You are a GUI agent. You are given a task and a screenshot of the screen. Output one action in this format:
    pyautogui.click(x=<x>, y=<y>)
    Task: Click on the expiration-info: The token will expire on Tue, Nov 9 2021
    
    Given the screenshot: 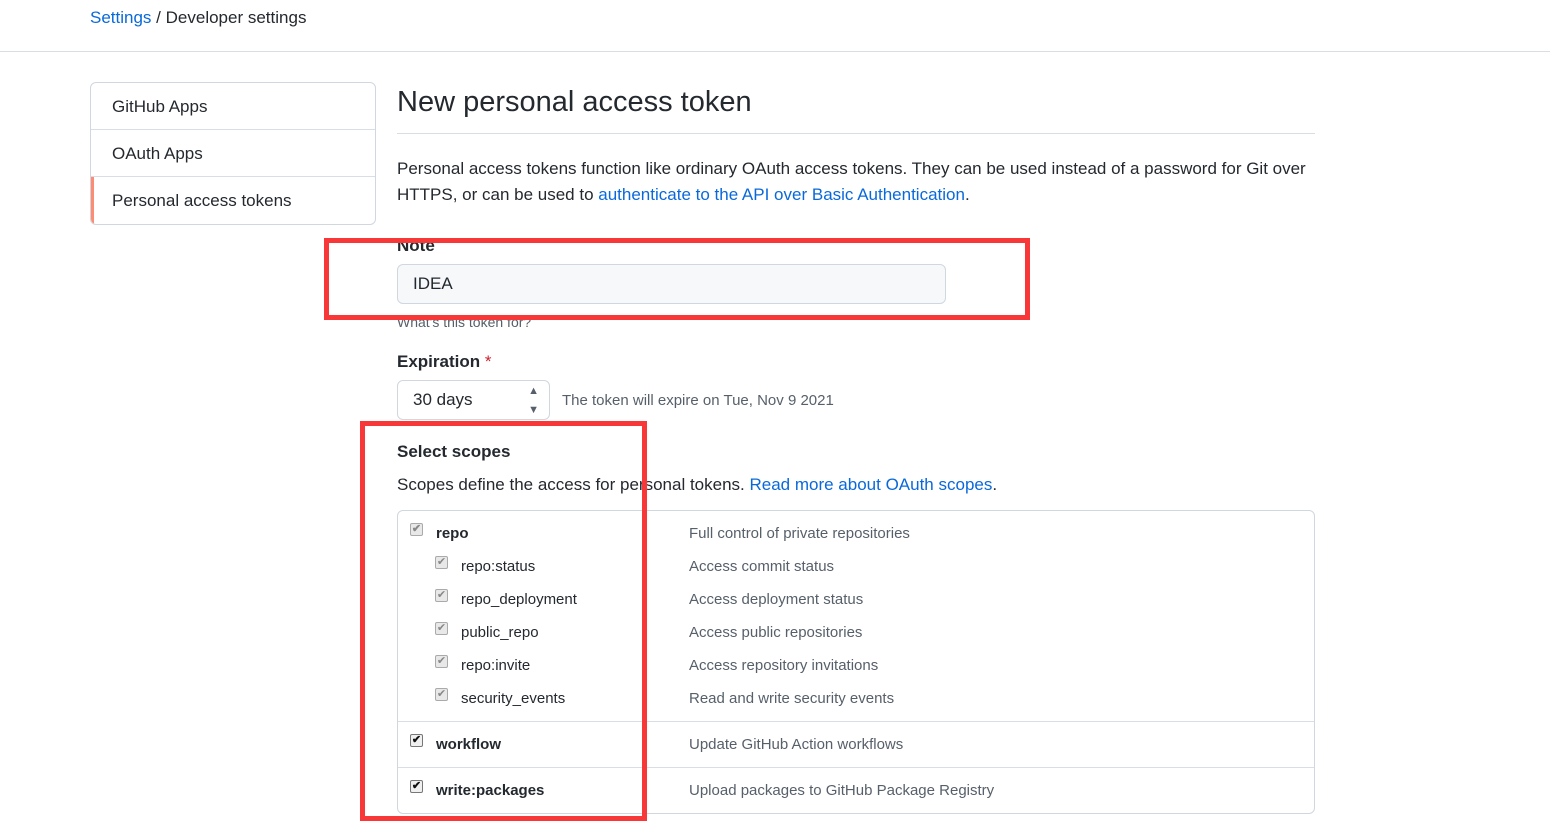 What is the action you would take?
    pyautogui.click(x=698, y=400)
    